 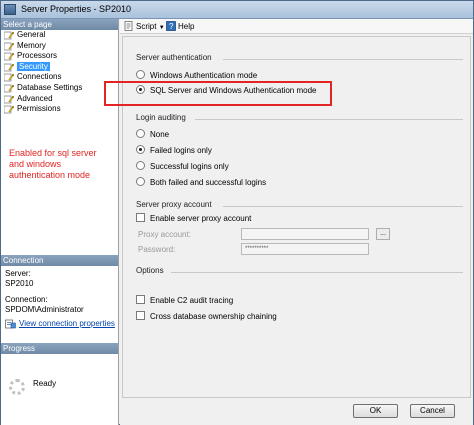 I want to click on connection-header: Connection, so click(x=59, y=260).